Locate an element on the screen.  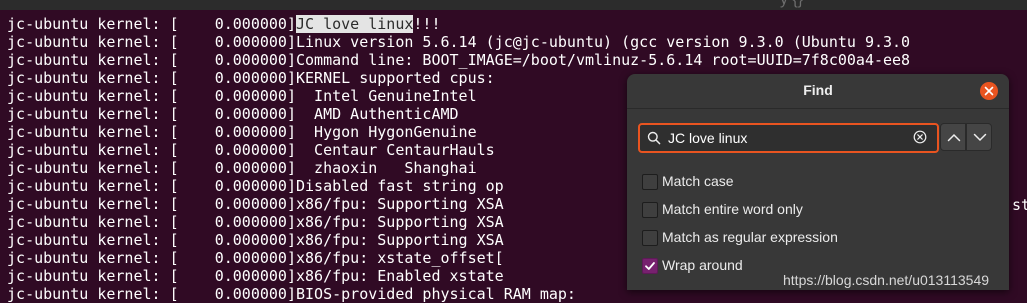
log-message-text: Centaur CentaurHauls is located at coordinates (395, 150).